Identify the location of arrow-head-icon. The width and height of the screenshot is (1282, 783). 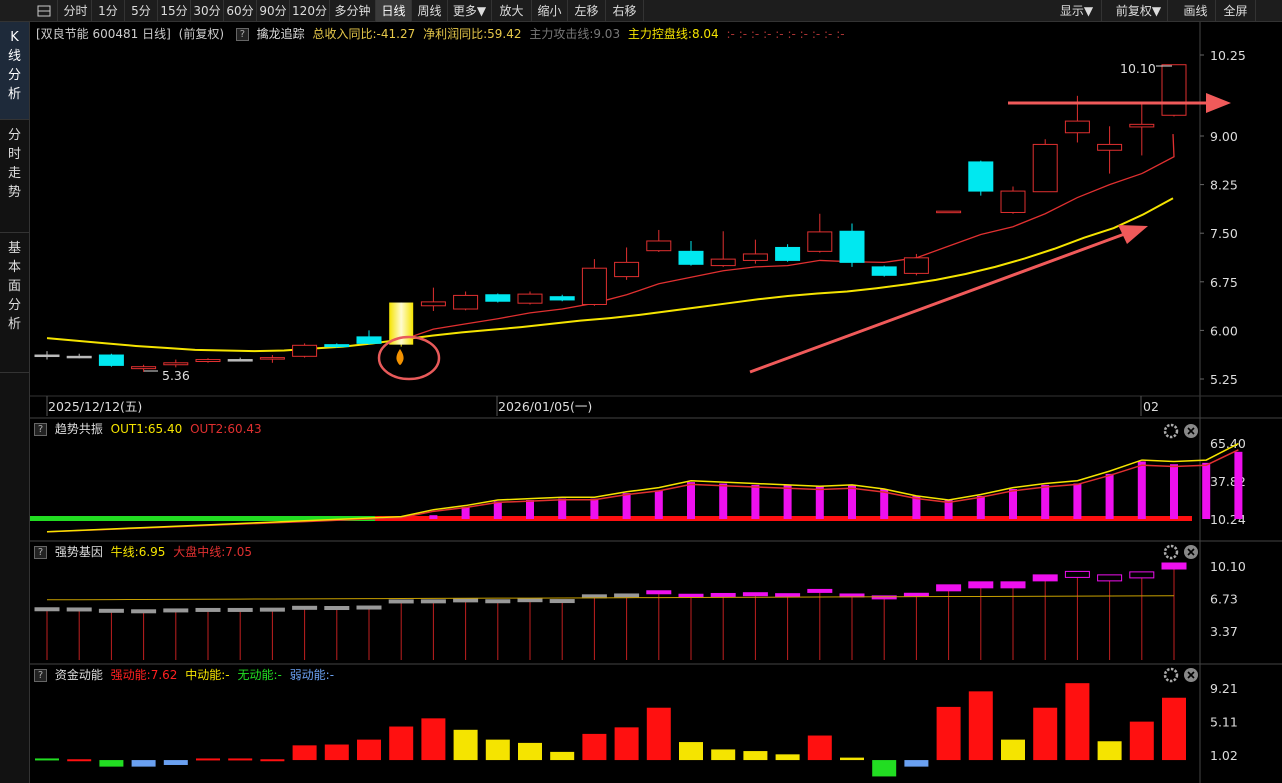
(1133, 234).